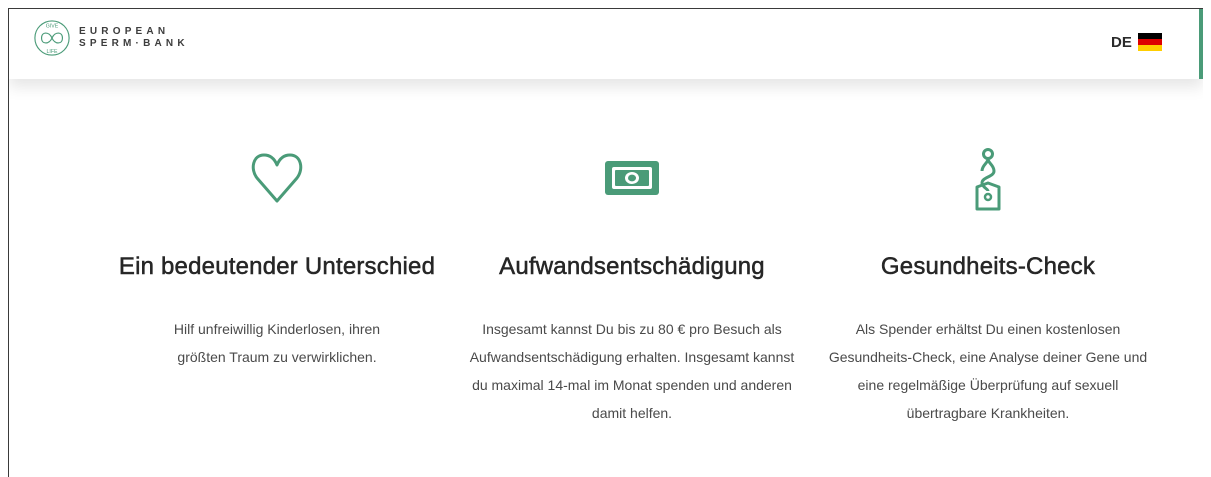 The height and width of the screenshot is (477, 1211). What do you see at coordinates (1136, 42) in the screenshot?
I see `language-selector: DE` at bounding box center [1136, 42].